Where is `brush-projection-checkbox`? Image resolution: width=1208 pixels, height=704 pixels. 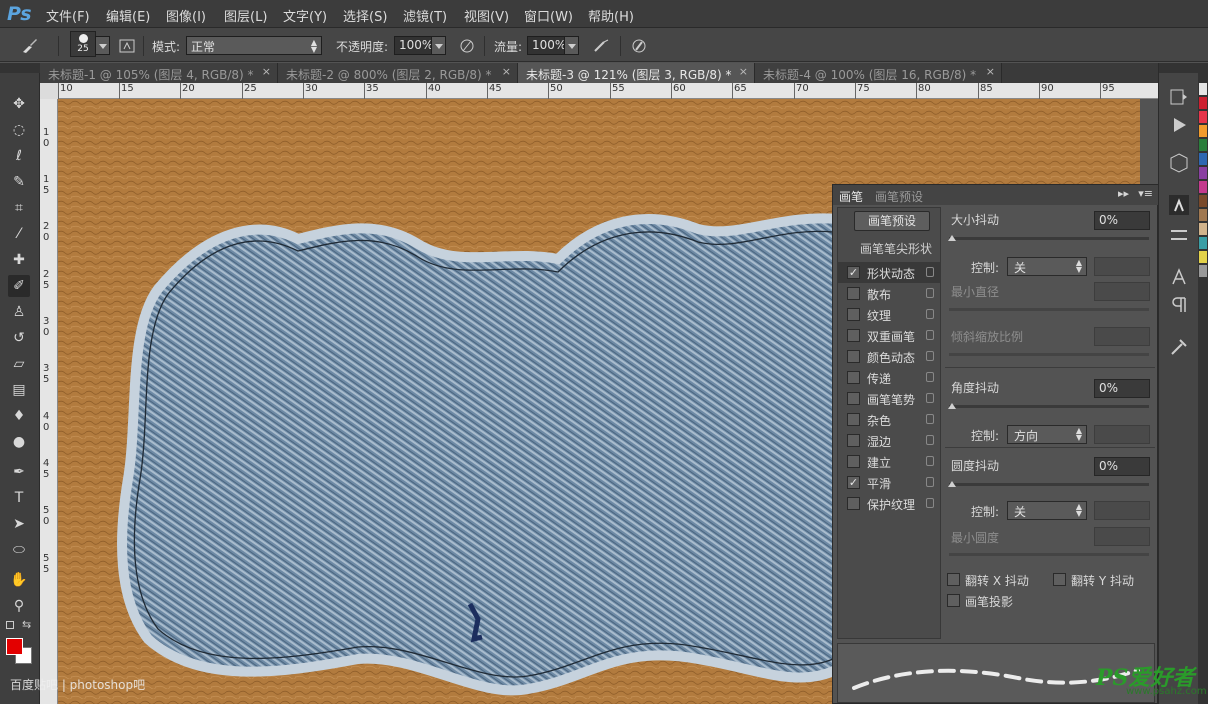 brush-projection-checkbox is located at coordinates (953, 600).